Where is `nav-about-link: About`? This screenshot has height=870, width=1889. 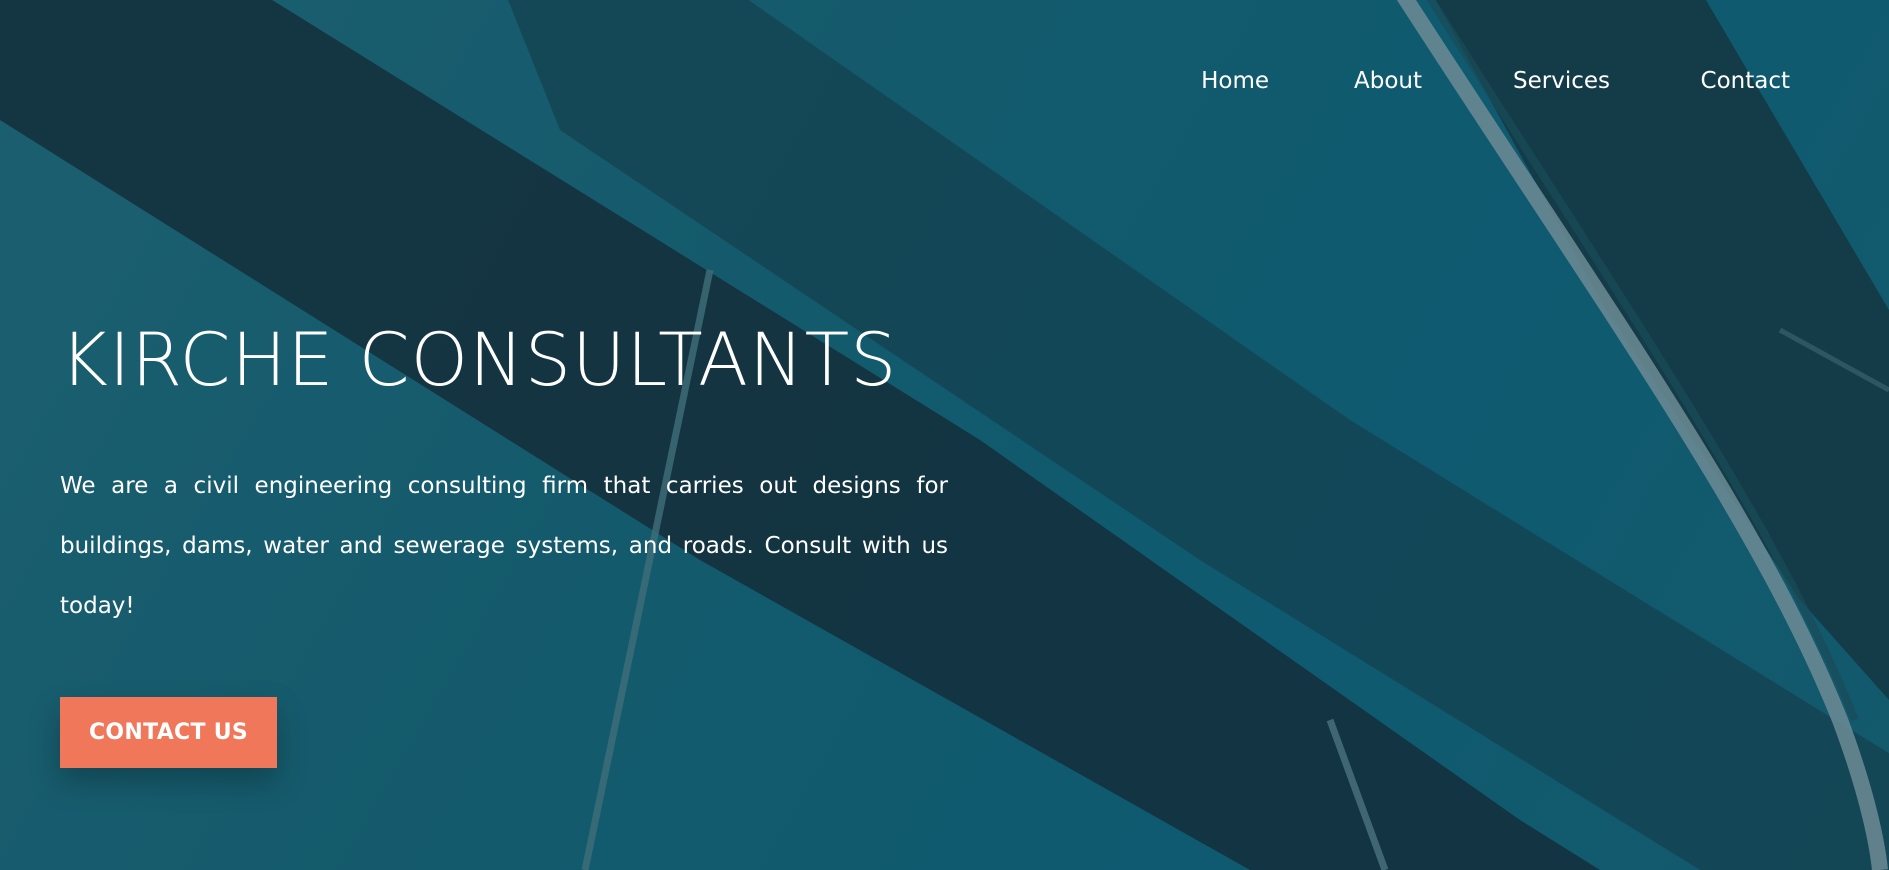 nav-about-link: About is located at coordinates (1388, 81).